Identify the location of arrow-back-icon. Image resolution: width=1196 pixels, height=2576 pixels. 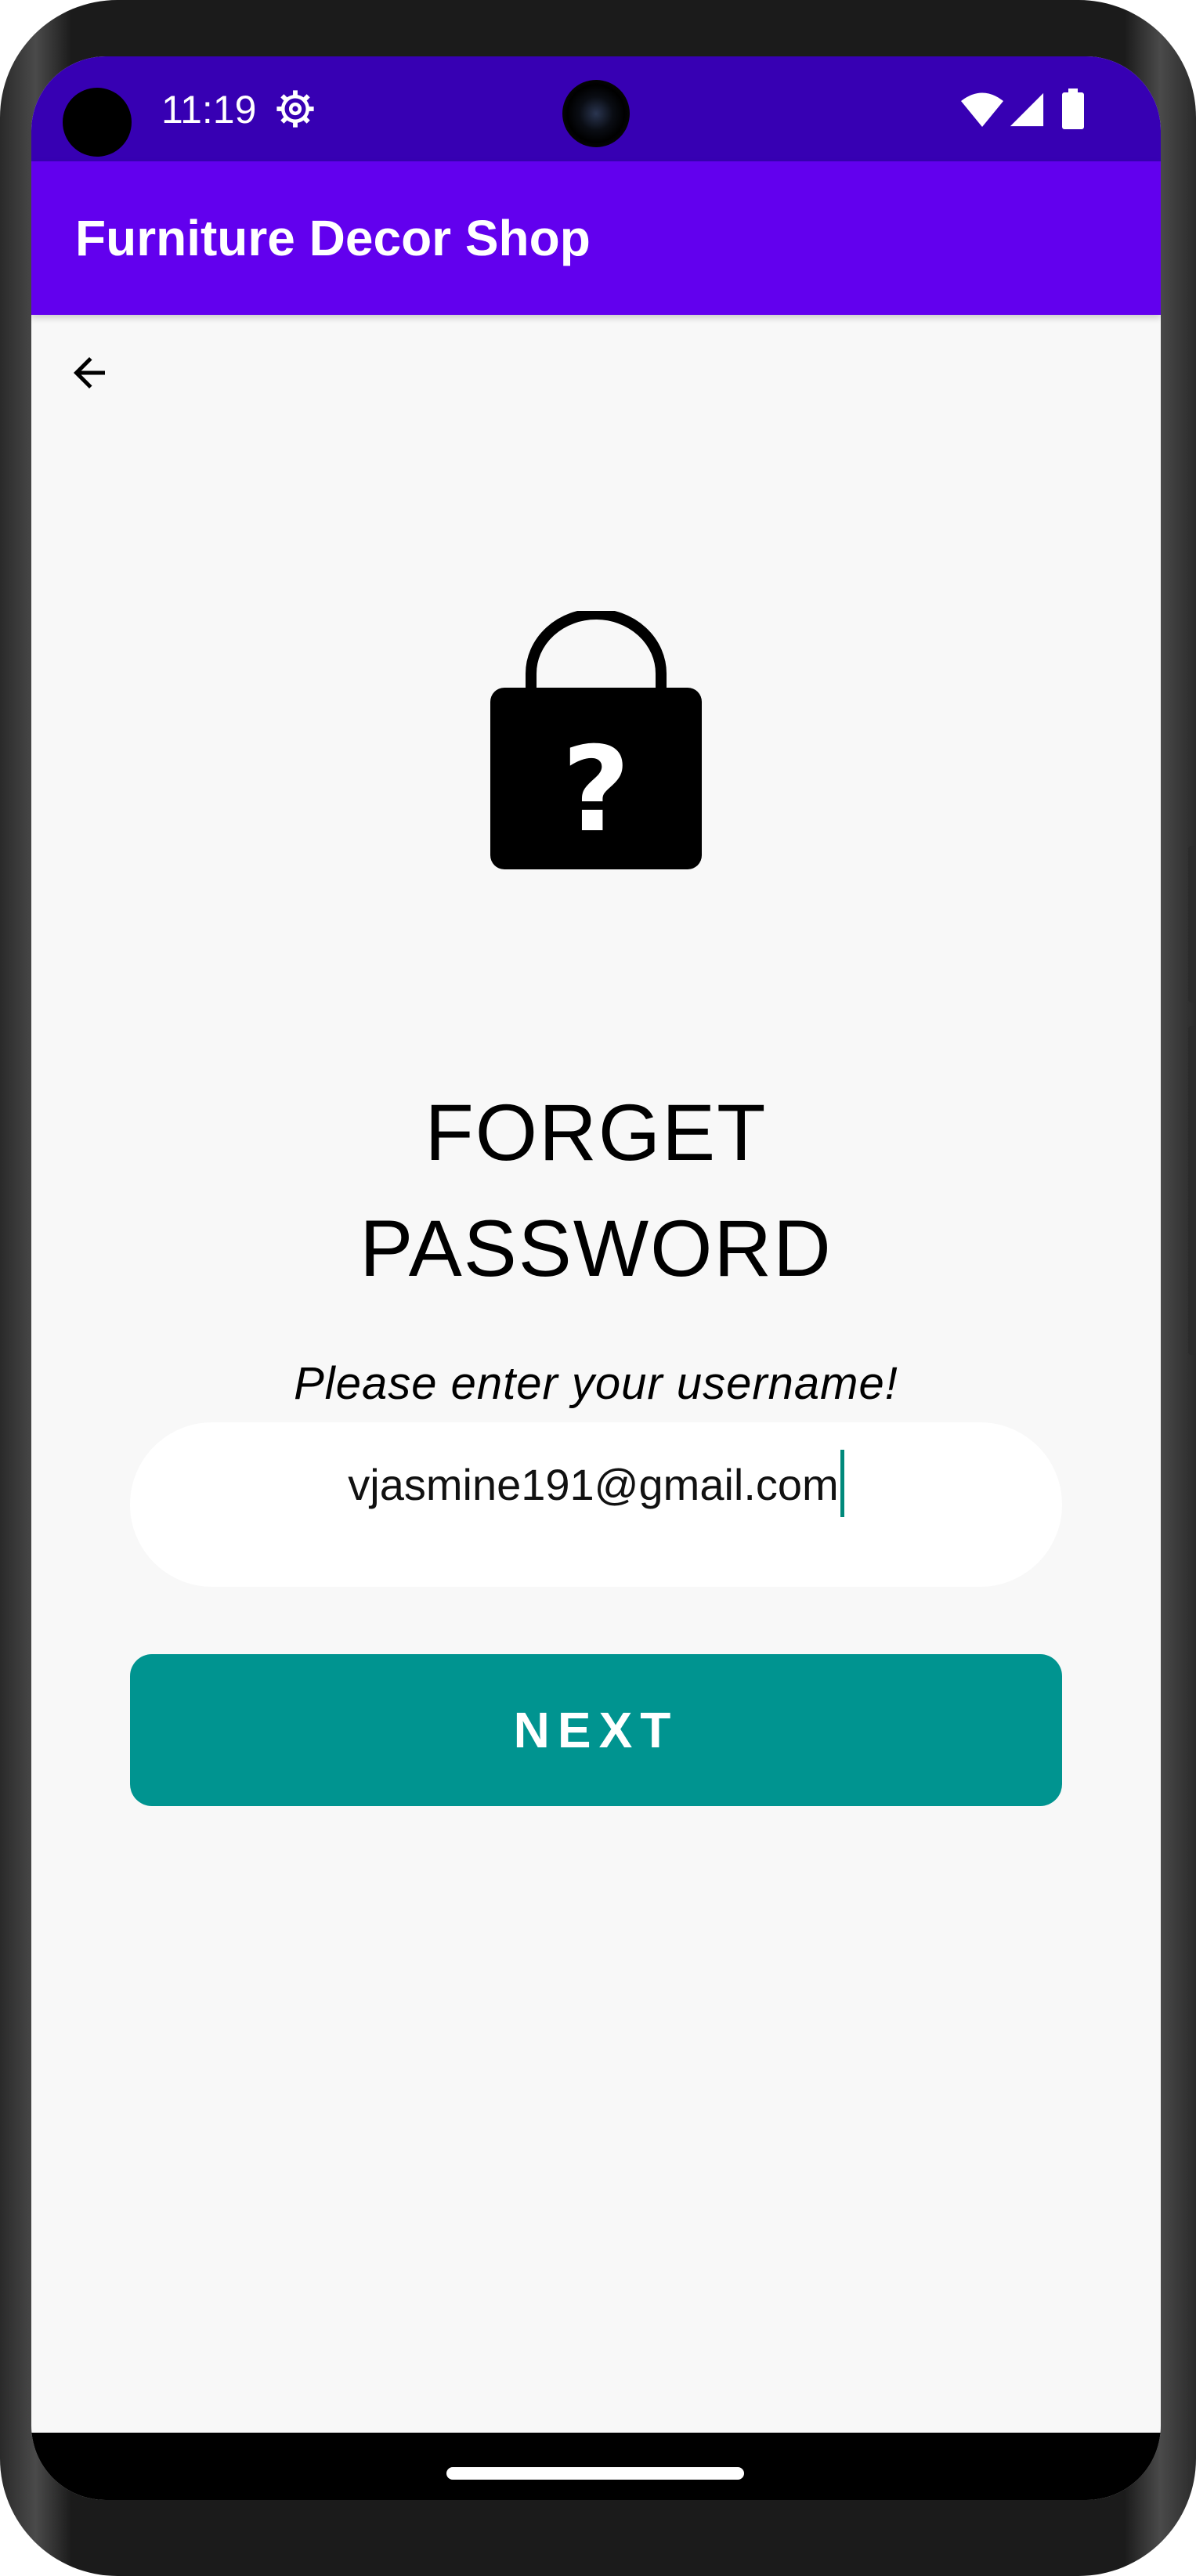
(89, 372).